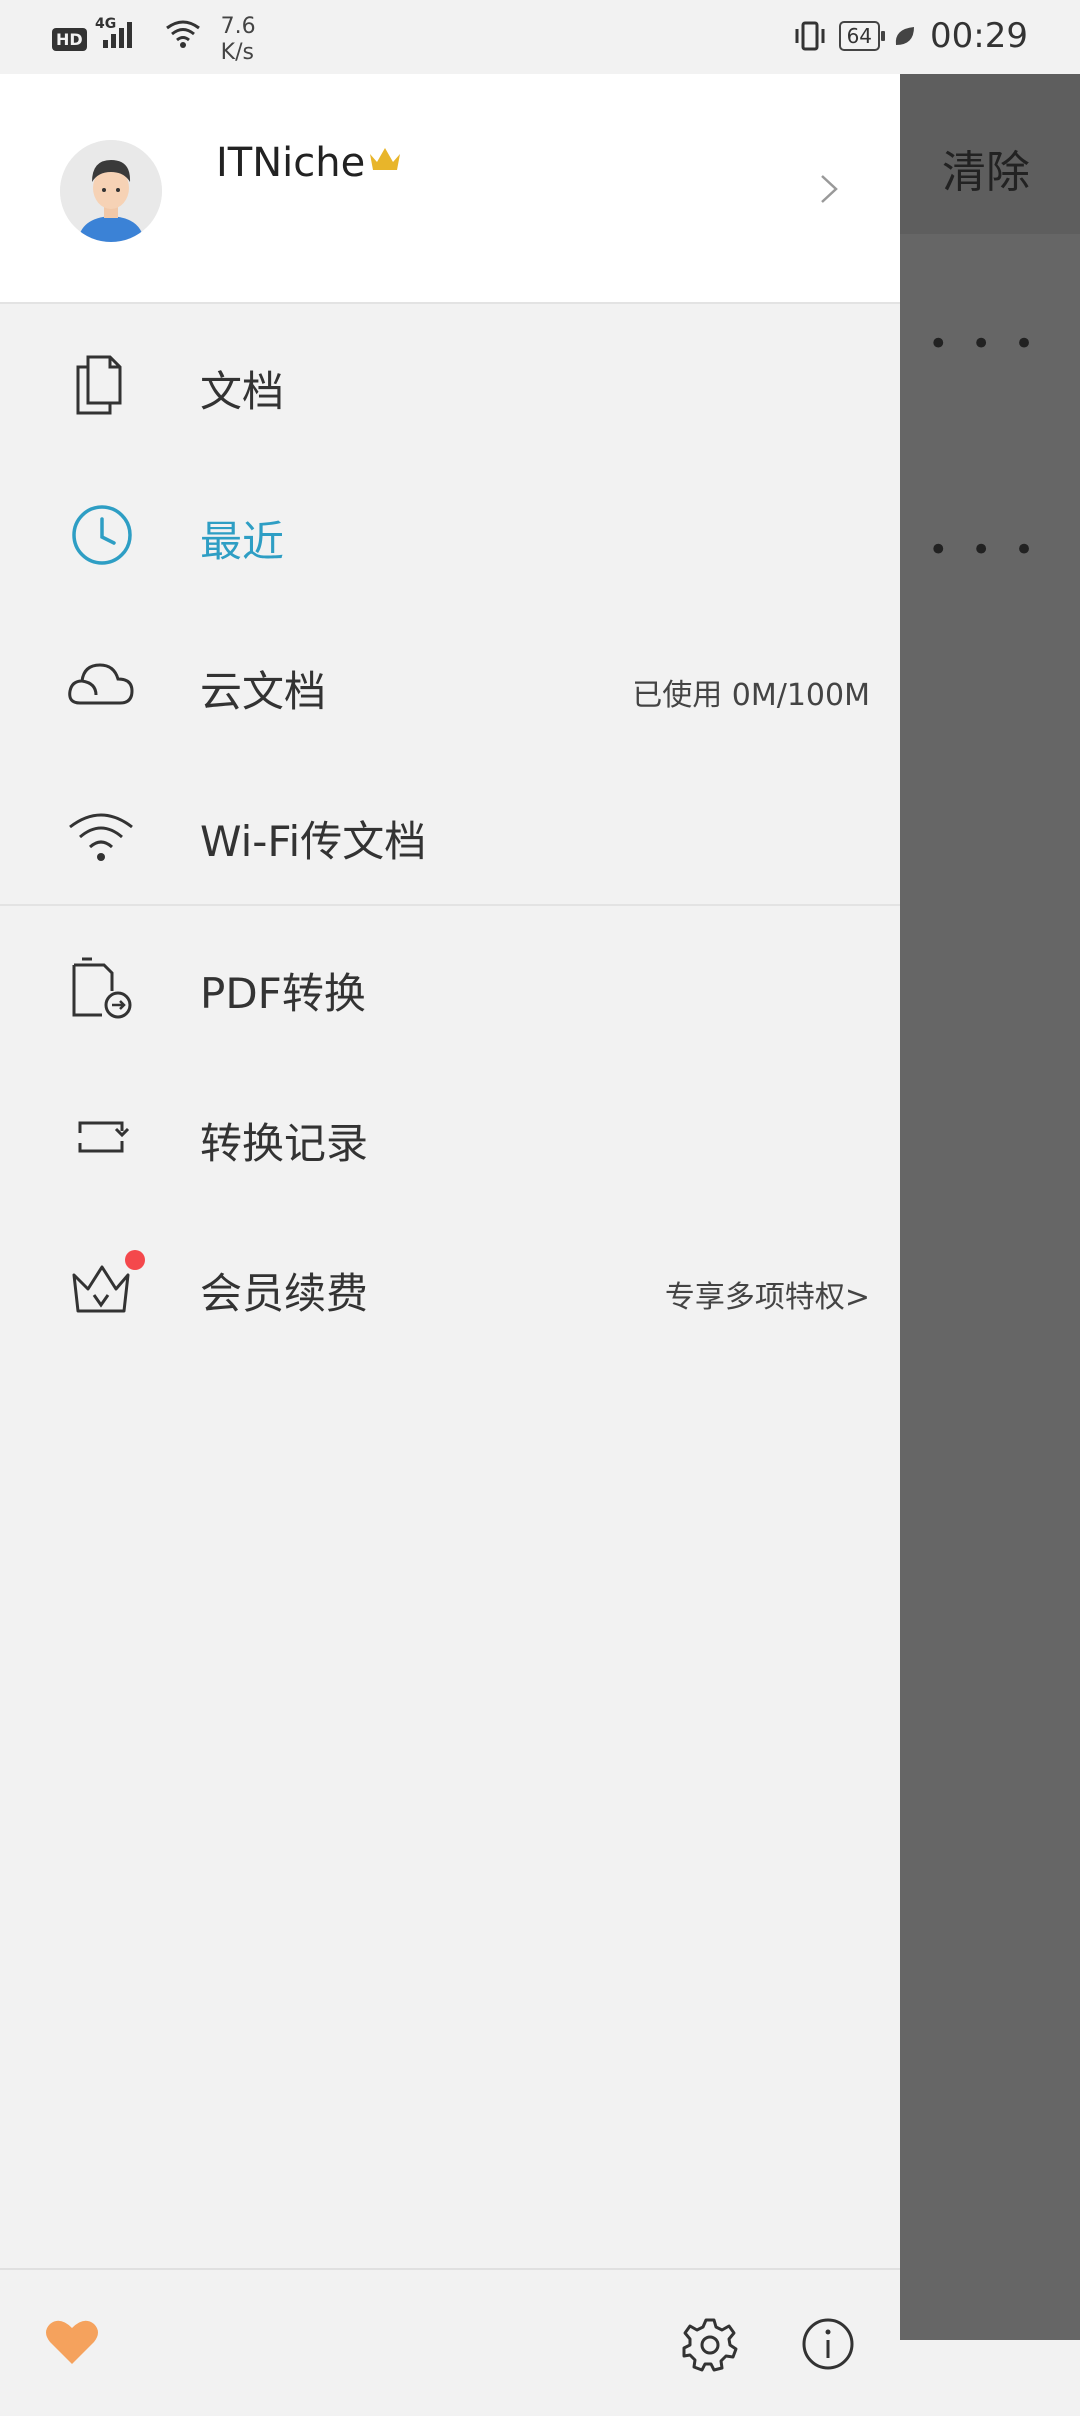  What do you see at coordinates (104, 1137) in the screenshot?
I see `convert-record-icon` at bounding box center [104, 1137].